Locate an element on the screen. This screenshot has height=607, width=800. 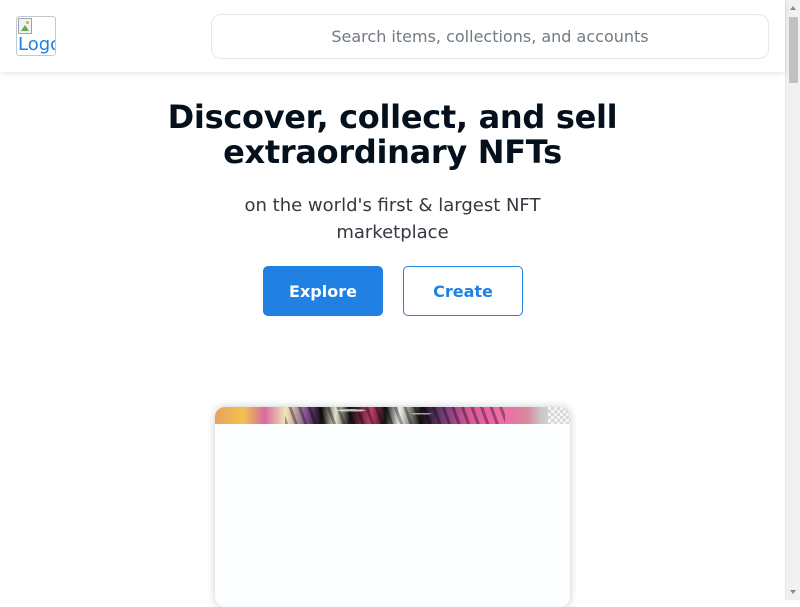
search-input is located at coordinates (490, 36).